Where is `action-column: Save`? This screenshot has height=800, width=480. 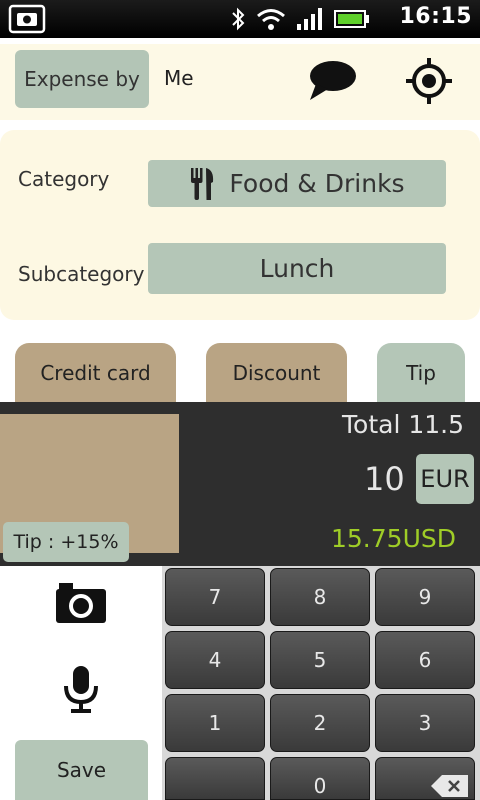 action-column: Save is located at coordinates (81, 683).